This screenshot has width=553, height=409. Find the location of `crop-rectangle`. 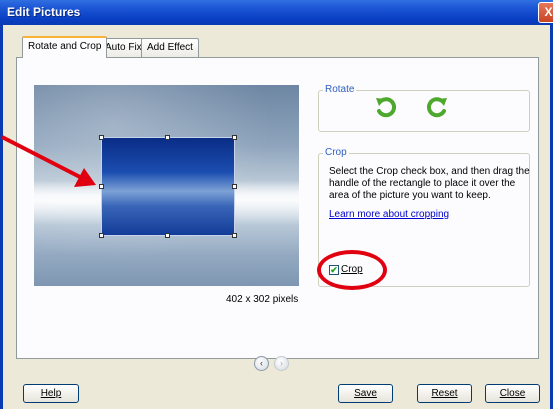

crop-rectangle is located at coordinates (168, 186).